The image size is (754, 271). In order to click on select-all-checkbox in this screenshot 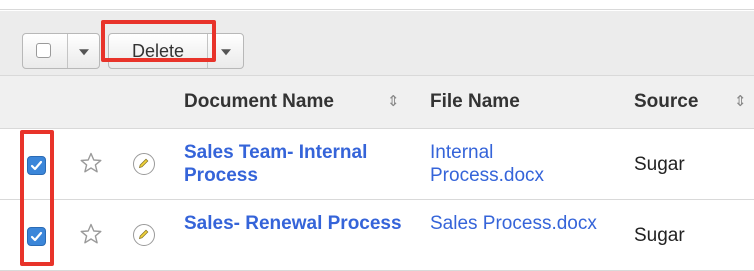, I will do `click(43, 50)`.